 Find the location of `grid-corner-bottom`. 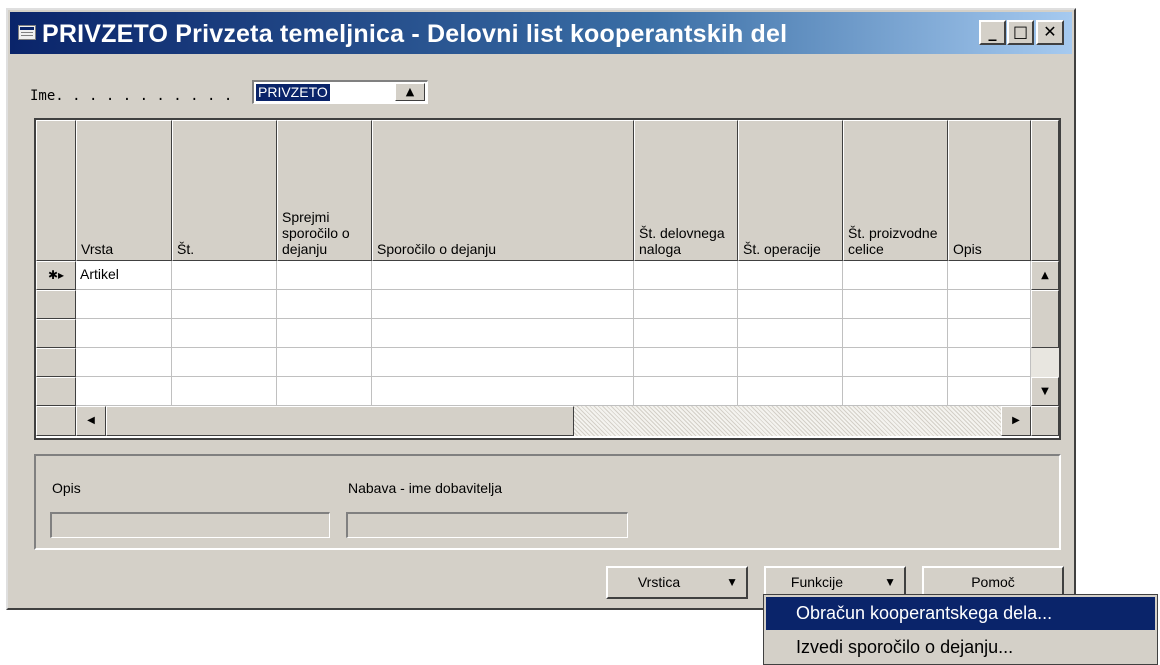

grid-corner-bottom is located at coordinates (56, 421).